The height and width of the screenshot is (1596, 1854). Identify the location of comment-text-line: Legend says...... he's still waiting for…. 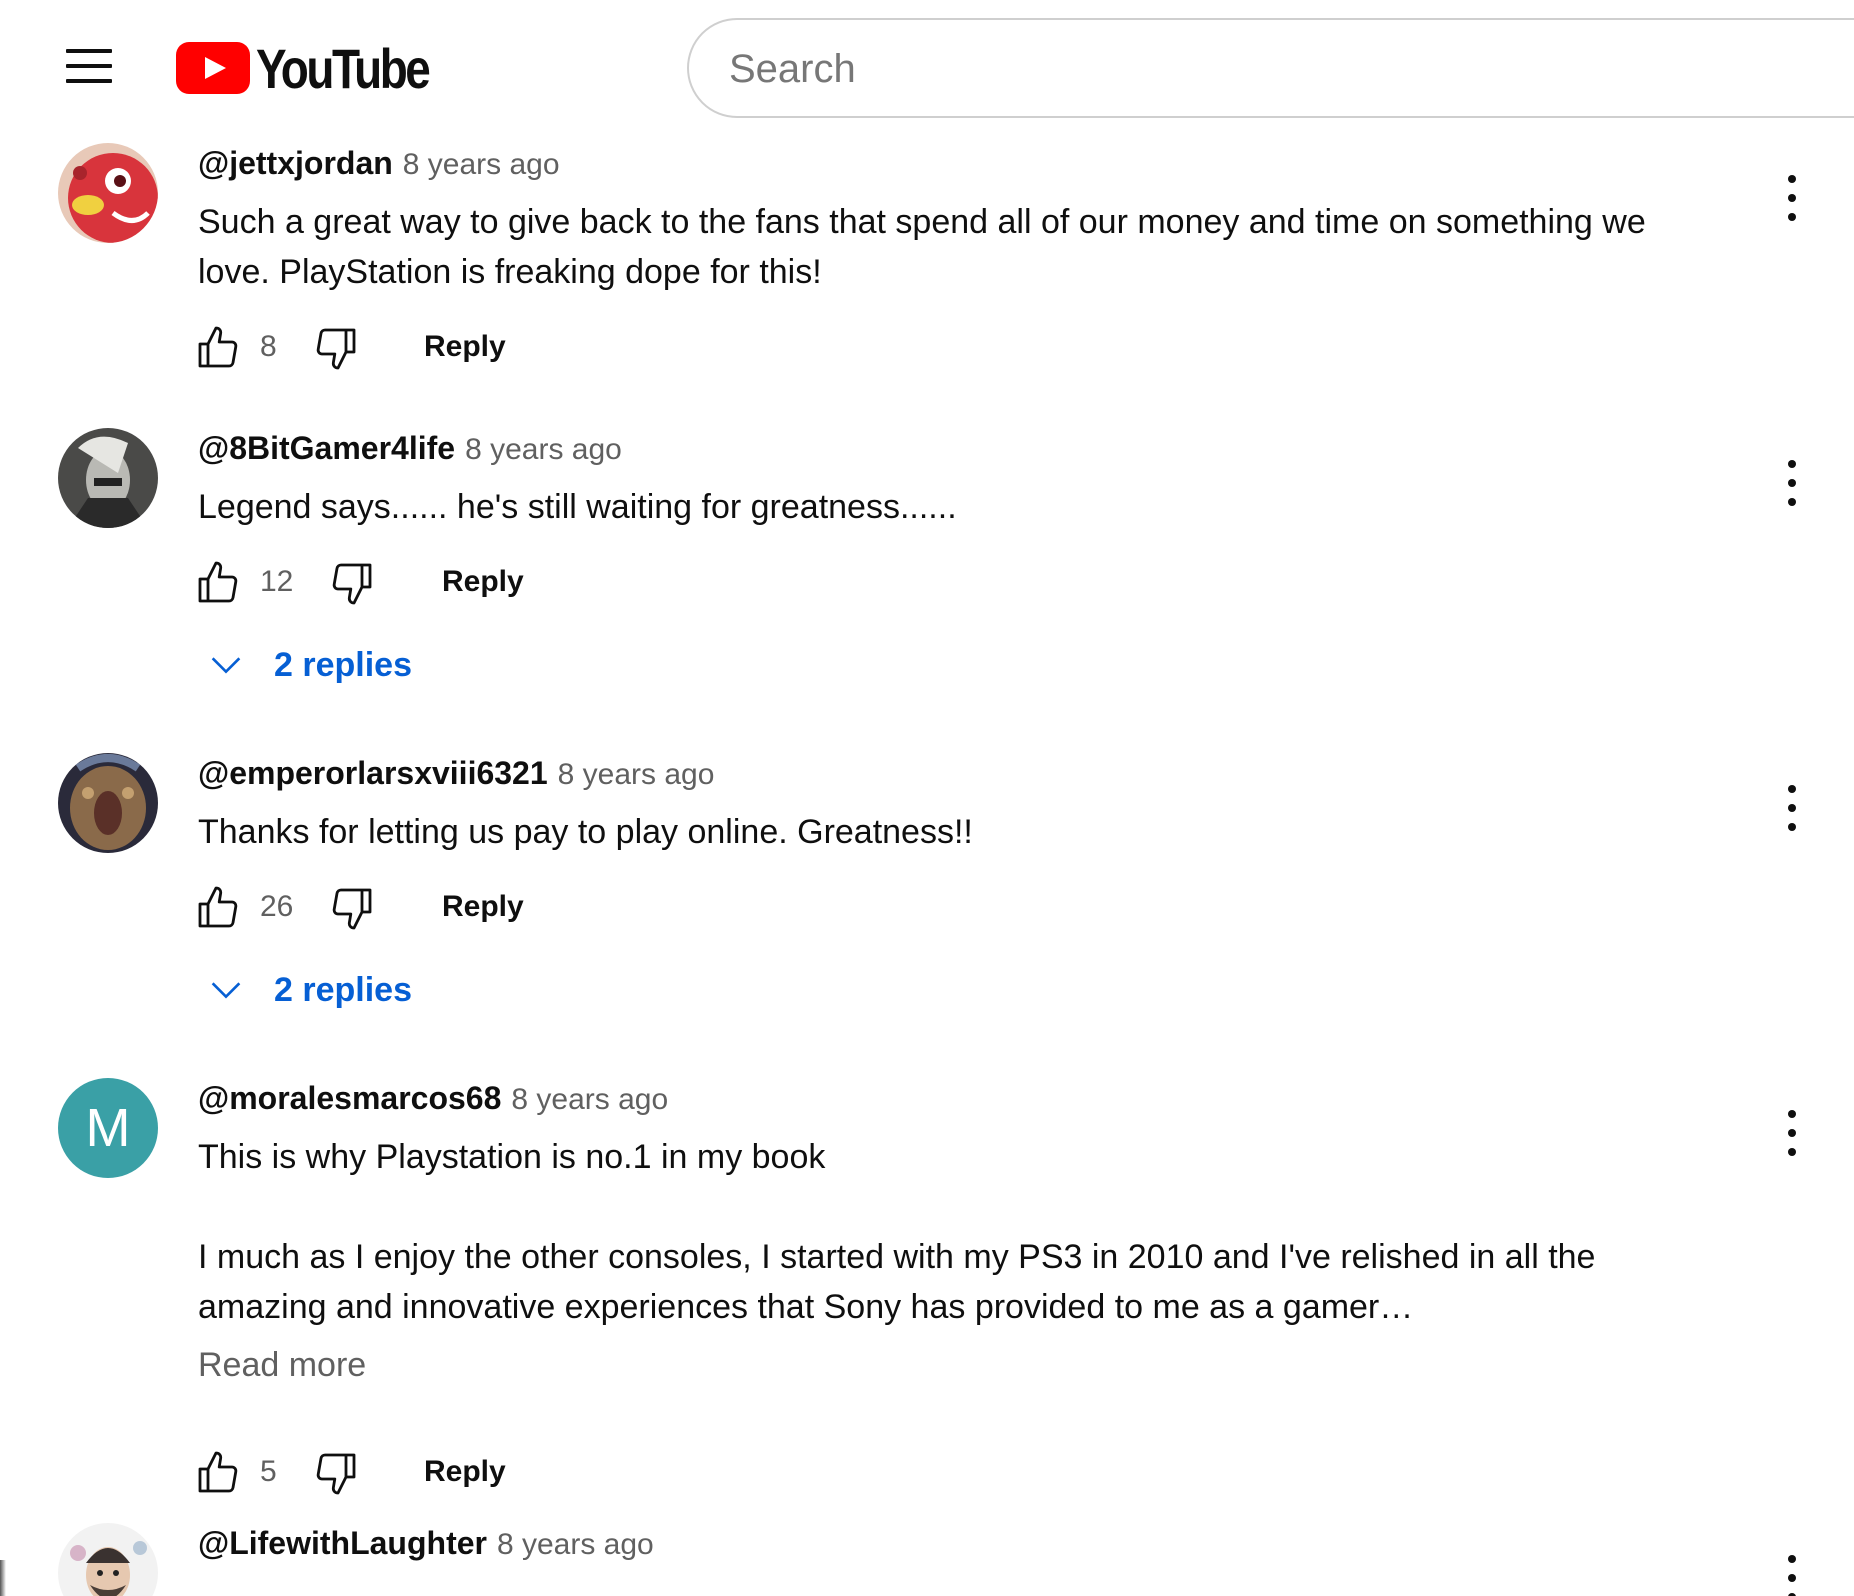
(577, 507).